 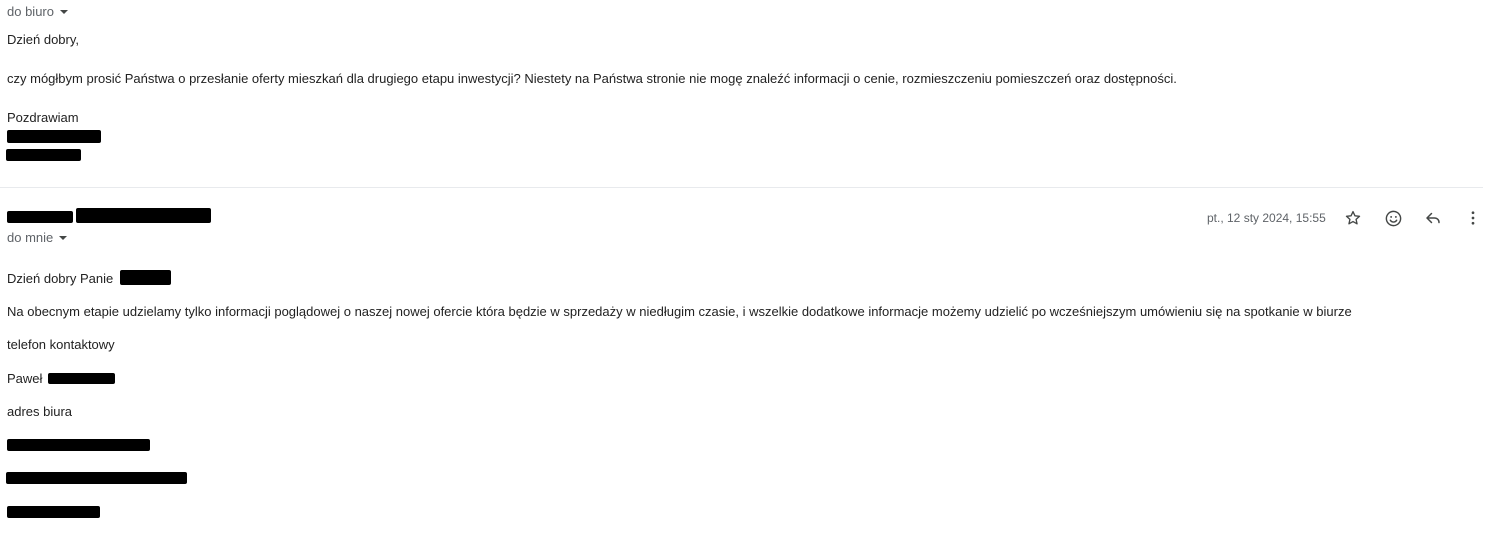 What do you see at coordinates (43, 39) in the screenshot?
I see `message1-greeting: Dzień dobry,` at bounding box center [43, 39].